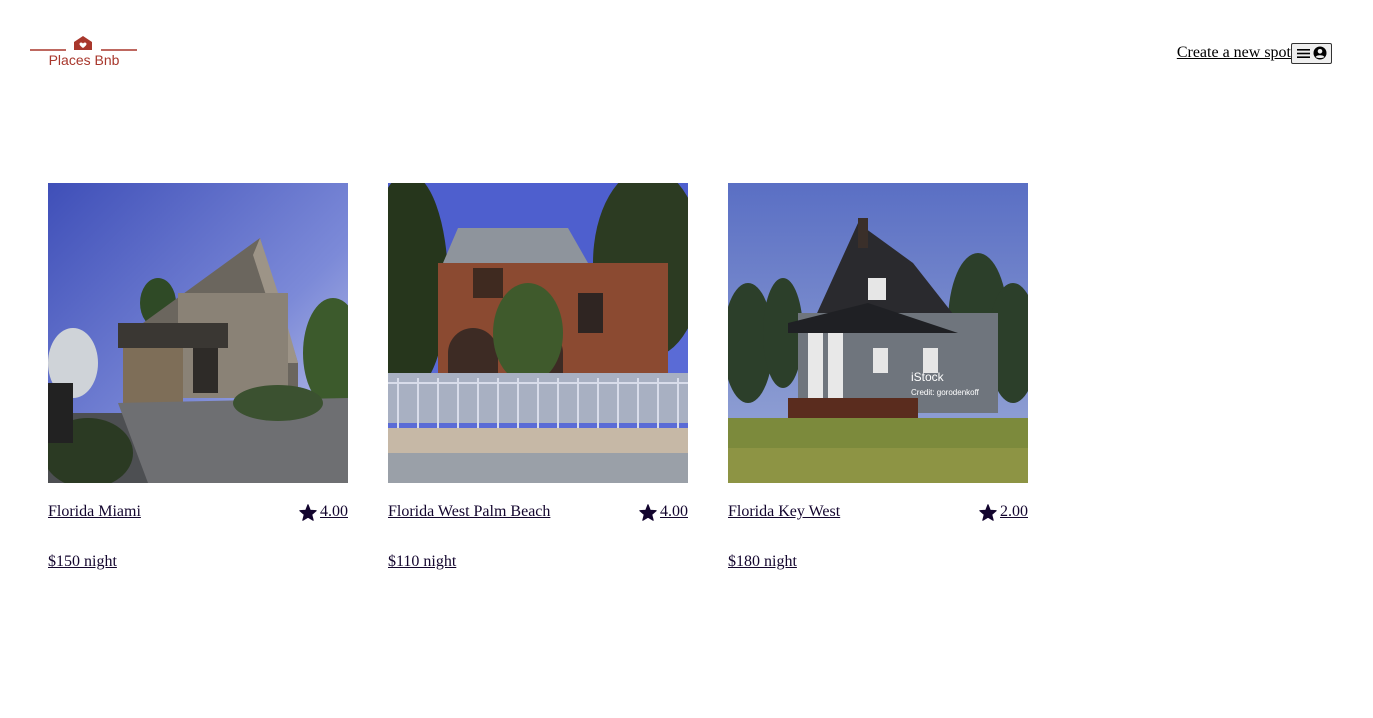 The height and width of the screenshot is (718, 1373). I want to click on header-actions: Create a new spot, so click(1254, 53).